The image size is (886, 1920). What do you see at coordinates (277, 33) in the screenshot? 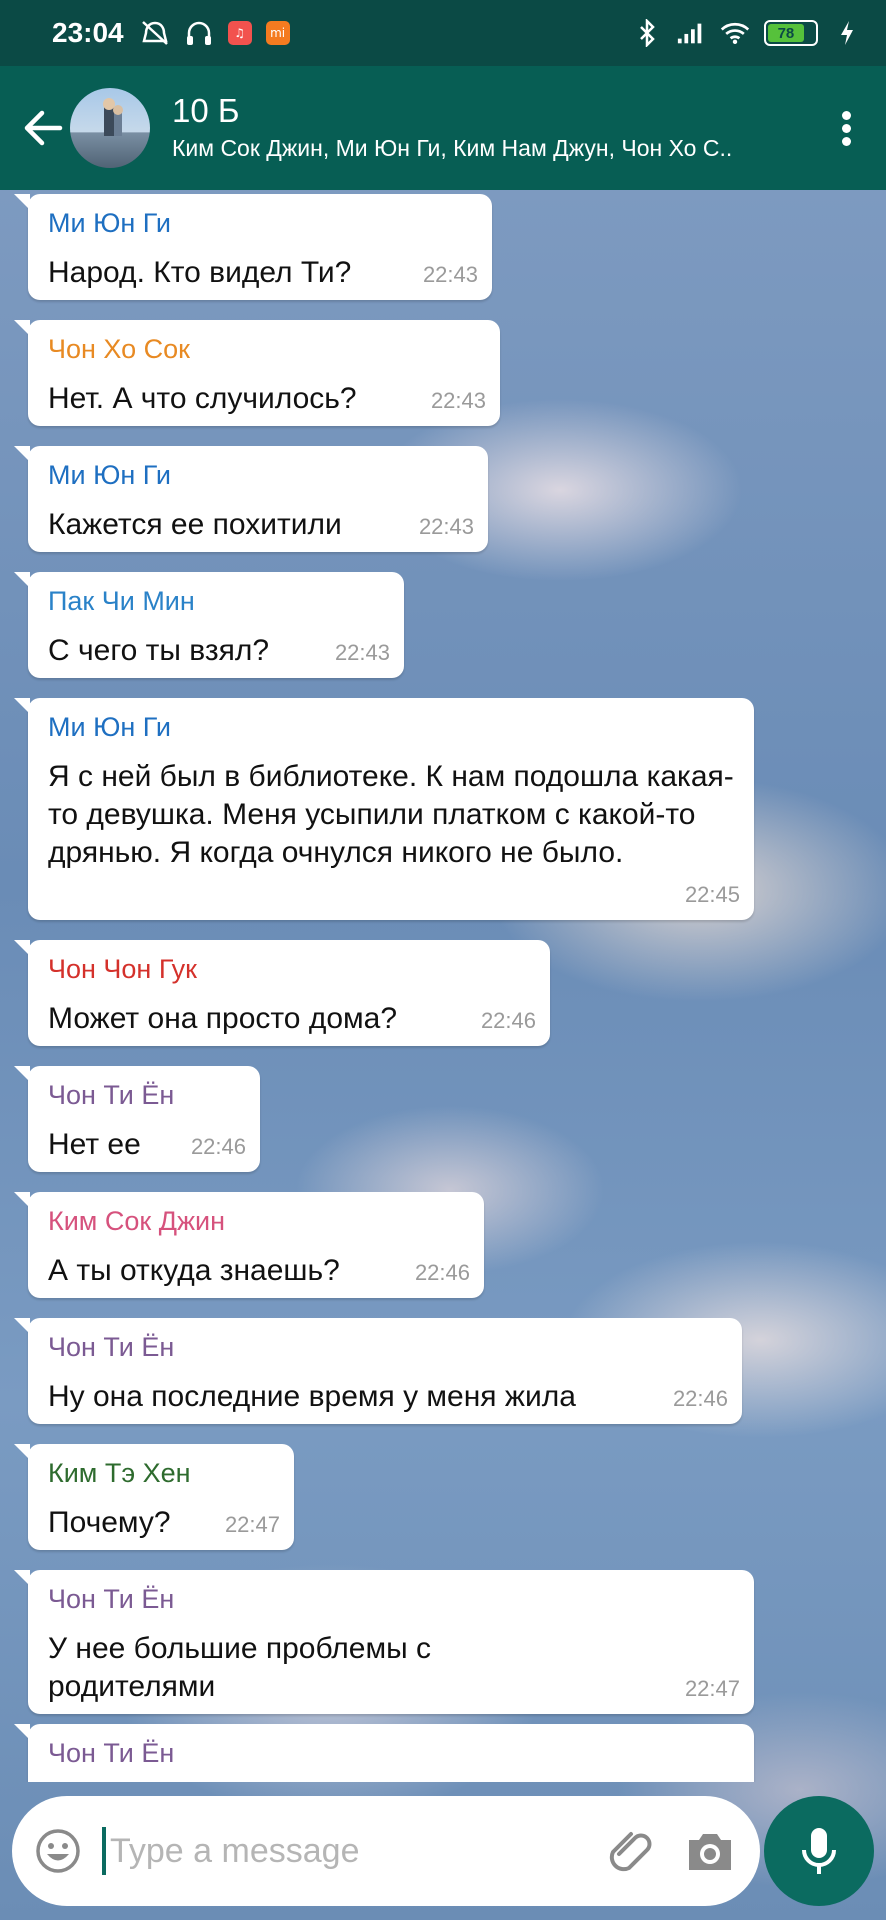
I see `mi-app-icon: mi` at bounding box center [277, 33].